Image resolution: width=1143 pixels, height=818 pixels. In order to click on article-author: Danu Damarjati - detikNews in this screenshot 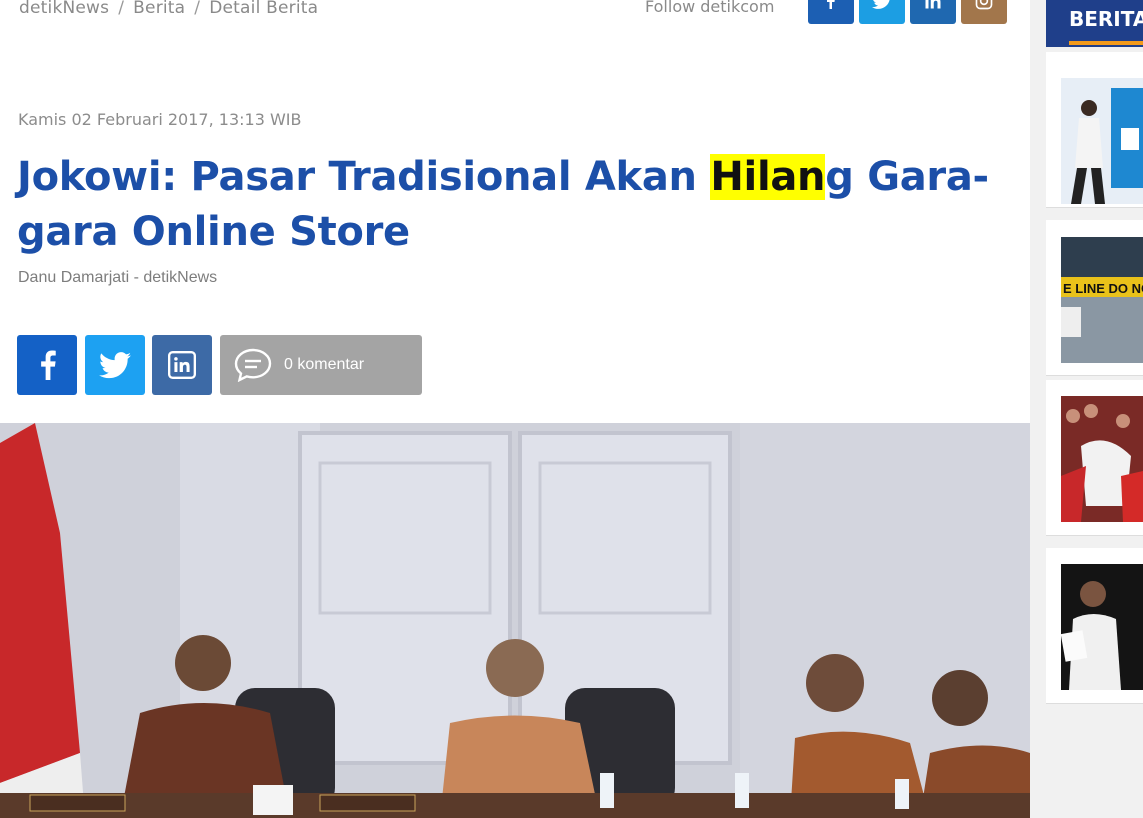, I will do `click(118, 277)`.